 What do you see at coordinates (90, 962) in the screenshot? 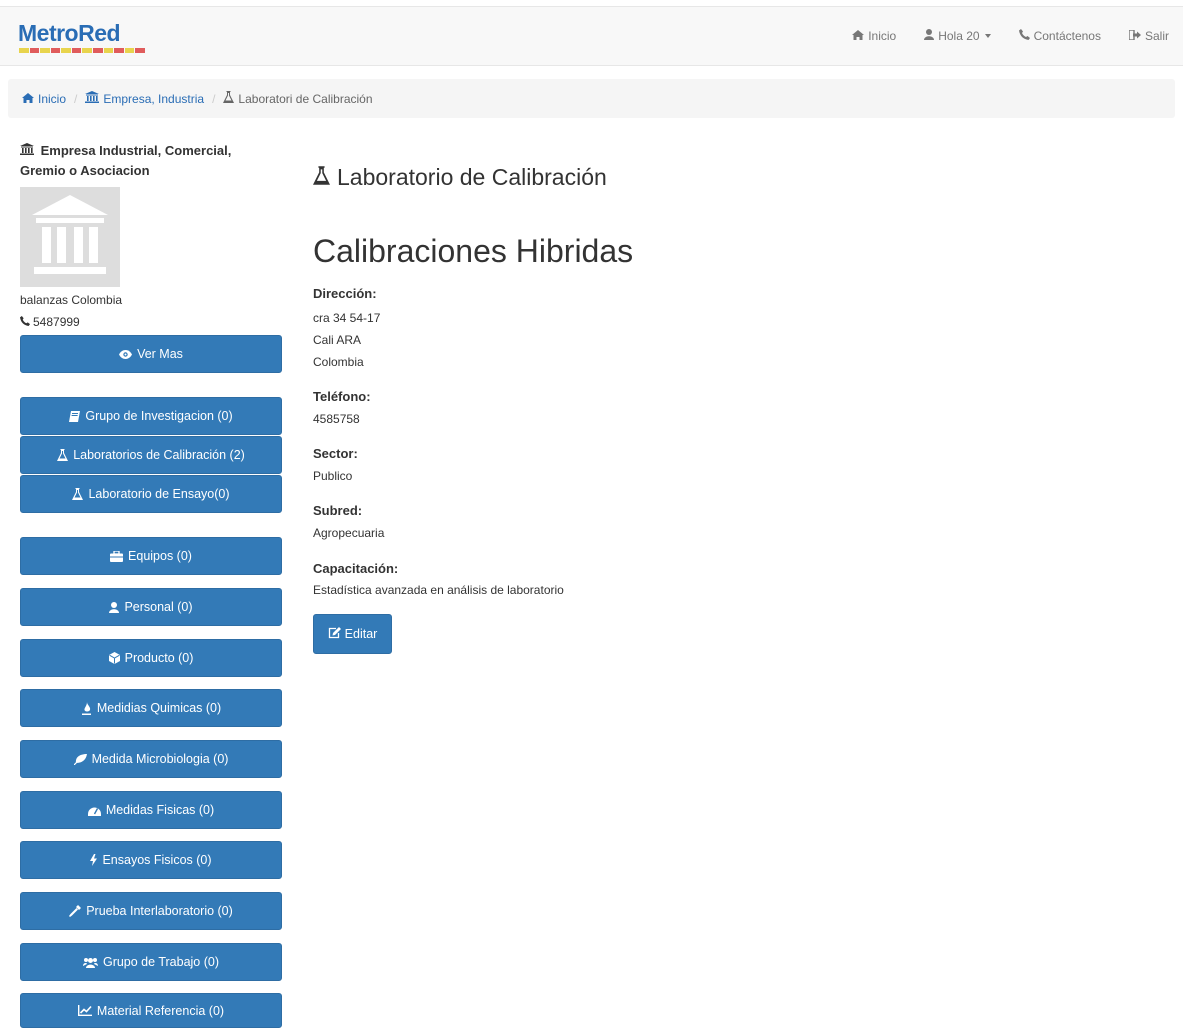
I see `users-icon` at bounding box center [90, 962].